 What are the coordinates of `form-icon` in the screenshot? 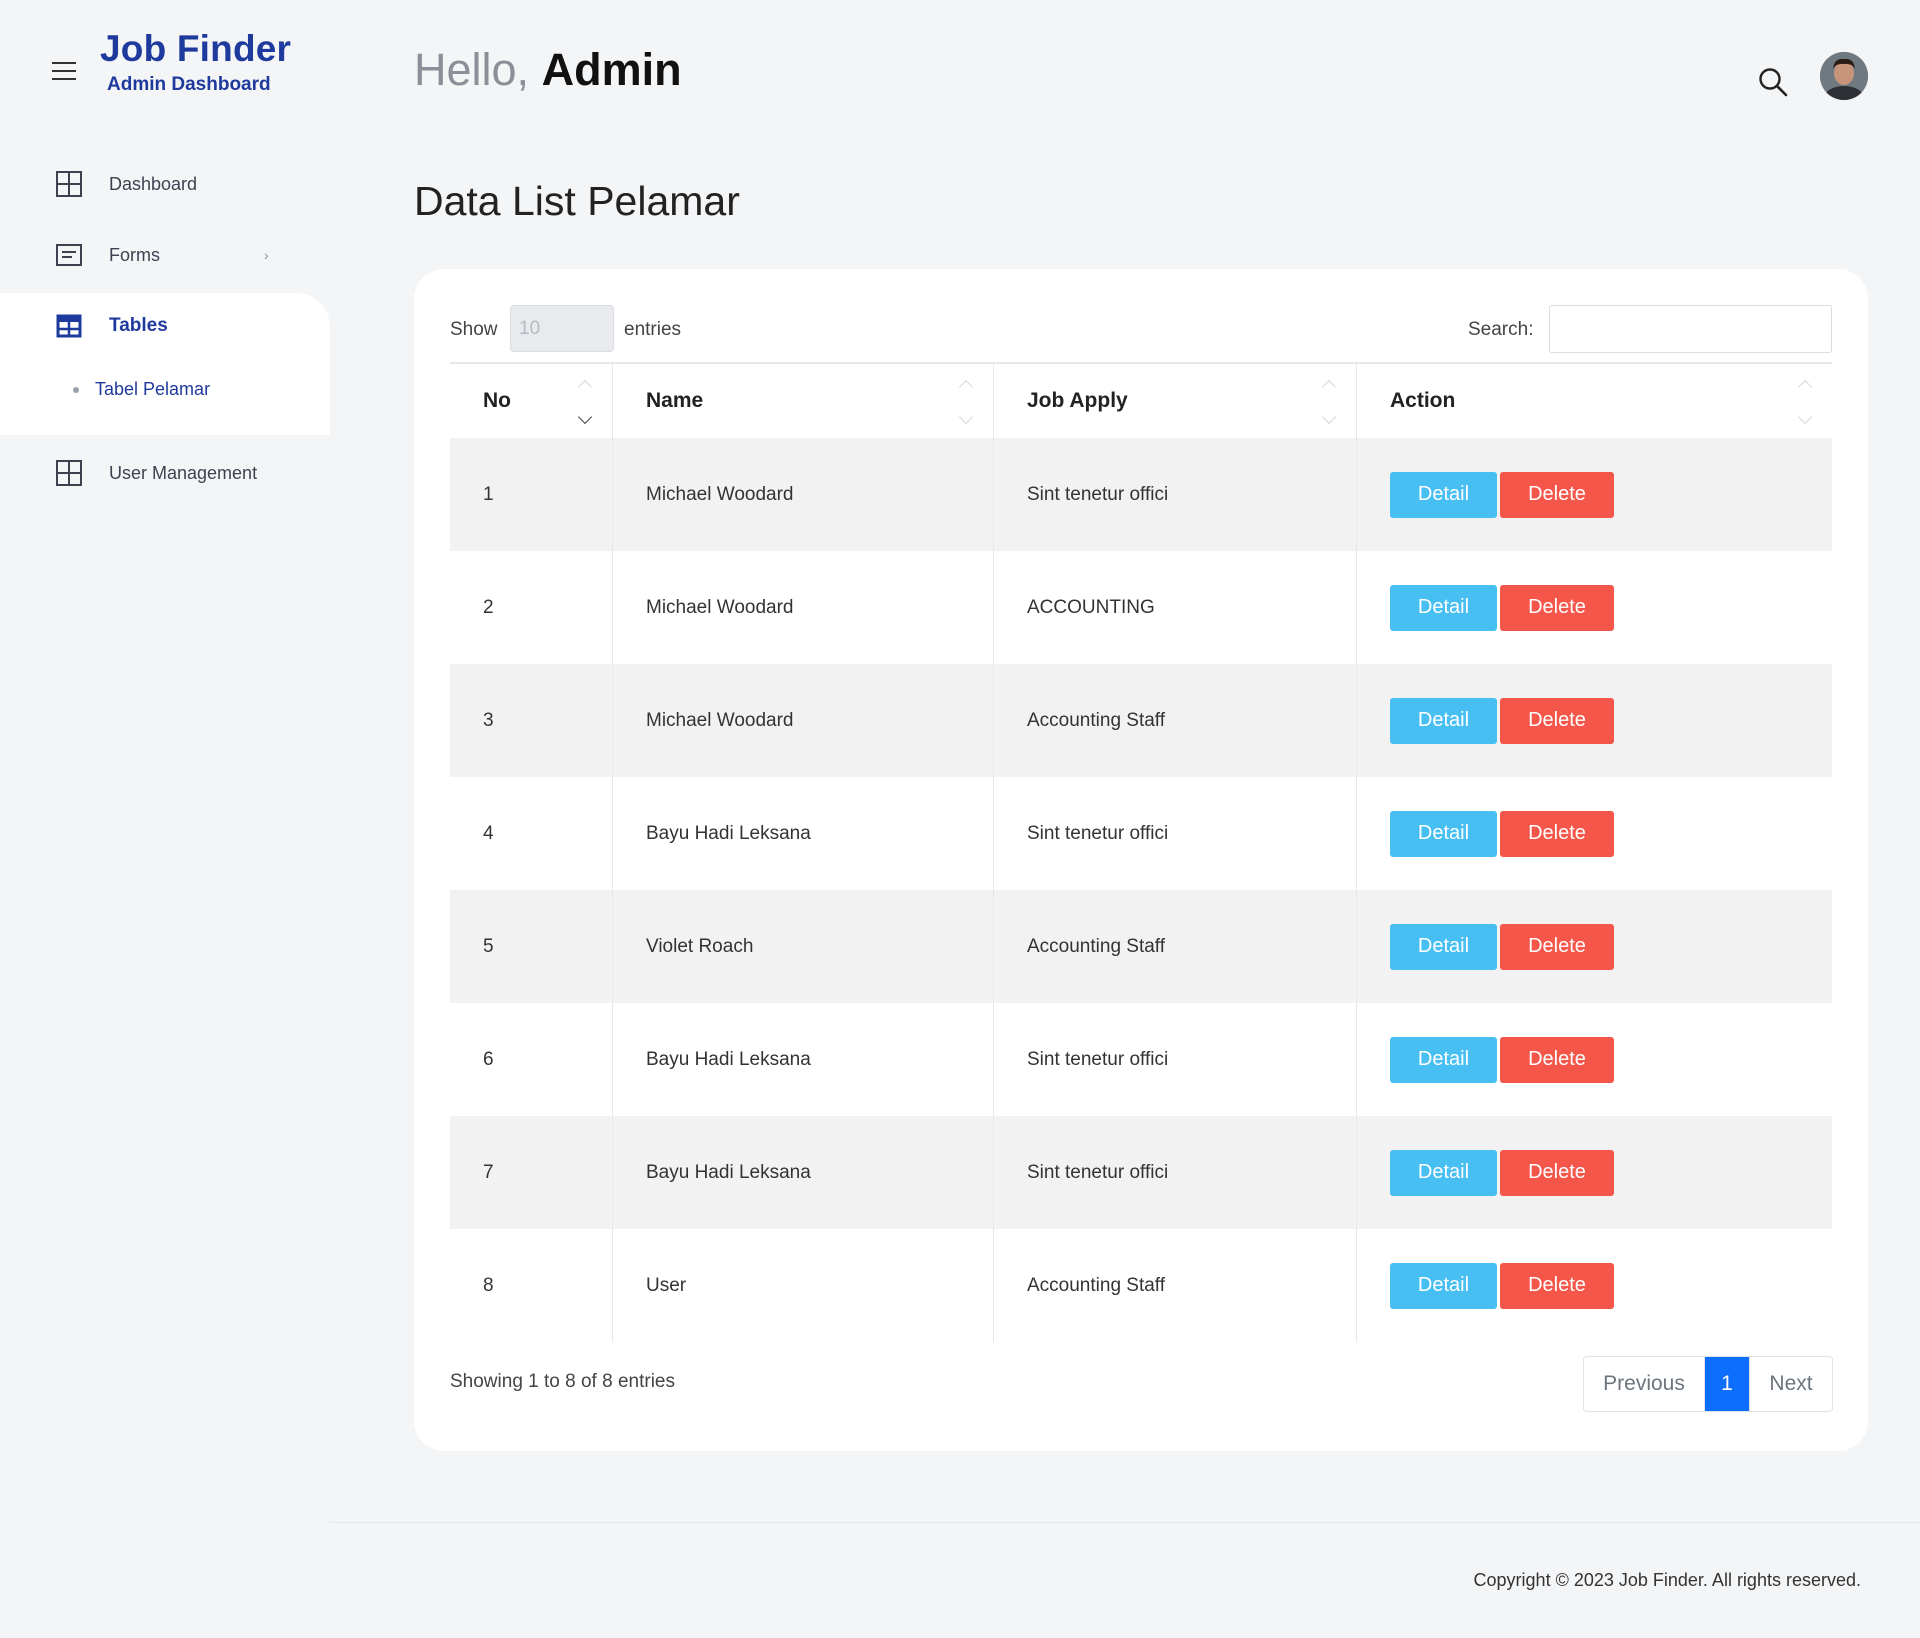 It's located at (69, 255).